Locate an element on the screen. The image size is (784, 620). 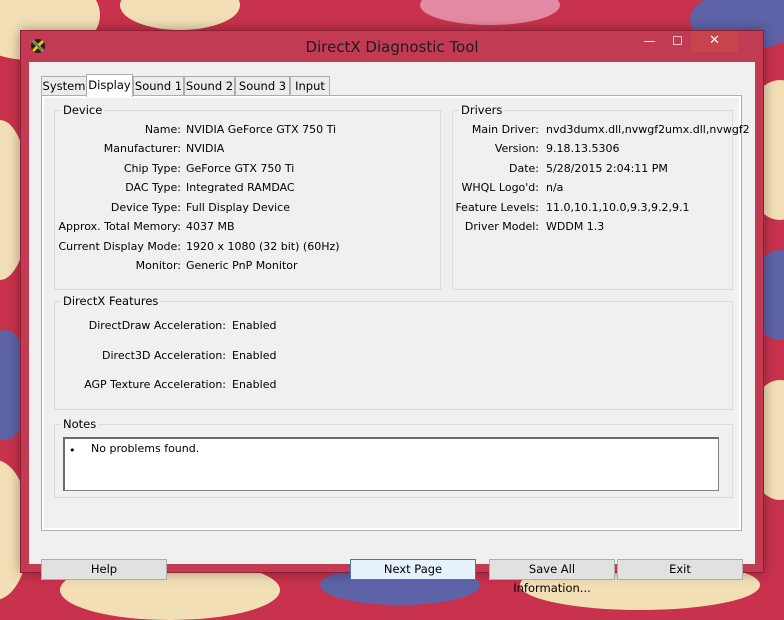
tab-input: Input is located at coordinates (310, 85).